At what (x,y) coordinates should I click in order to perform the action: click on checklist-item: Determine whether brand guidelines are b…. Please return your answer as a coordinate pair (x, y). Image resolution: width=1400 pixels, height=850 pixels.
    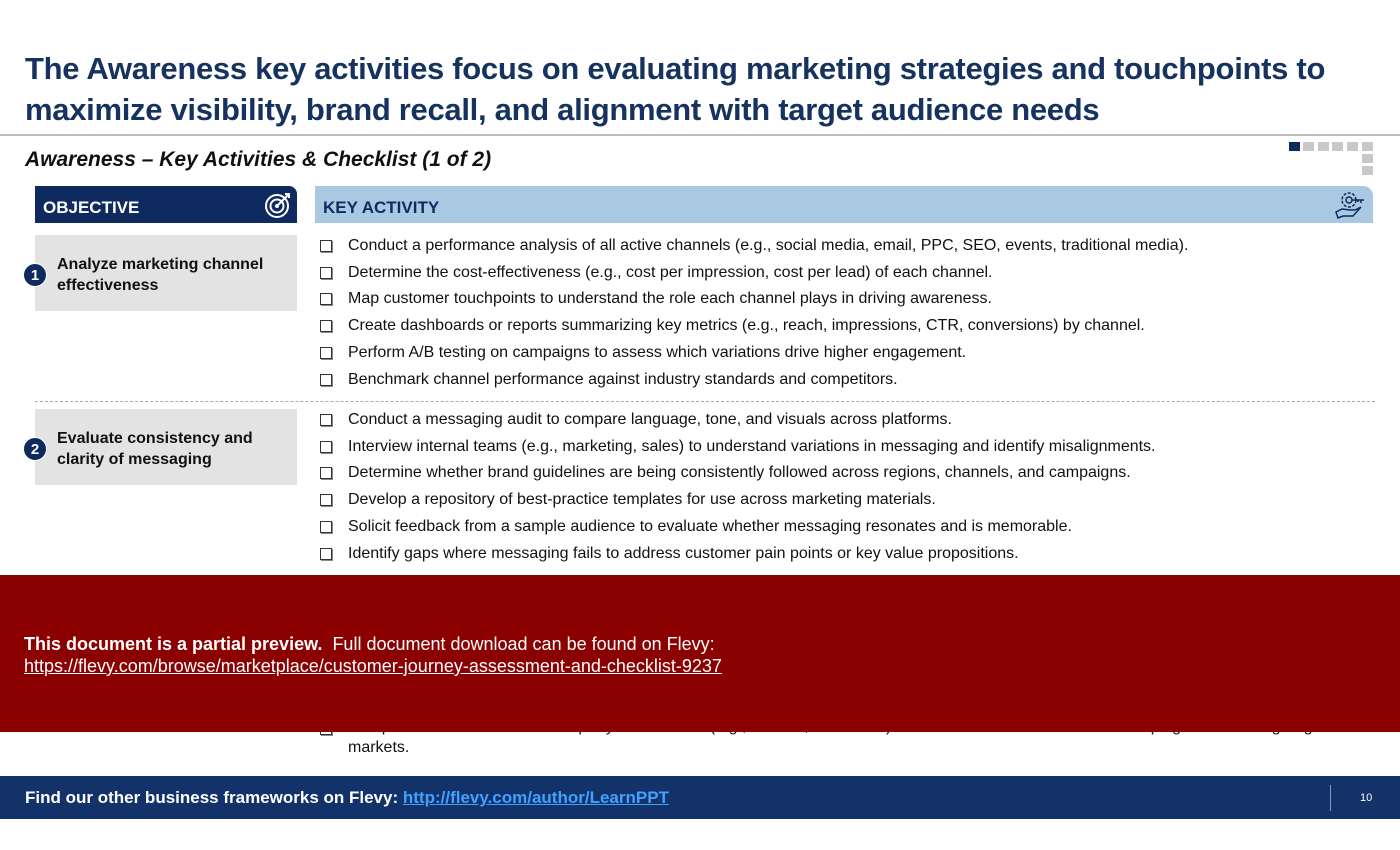
    Looking at the image, I should click on (848, 473).